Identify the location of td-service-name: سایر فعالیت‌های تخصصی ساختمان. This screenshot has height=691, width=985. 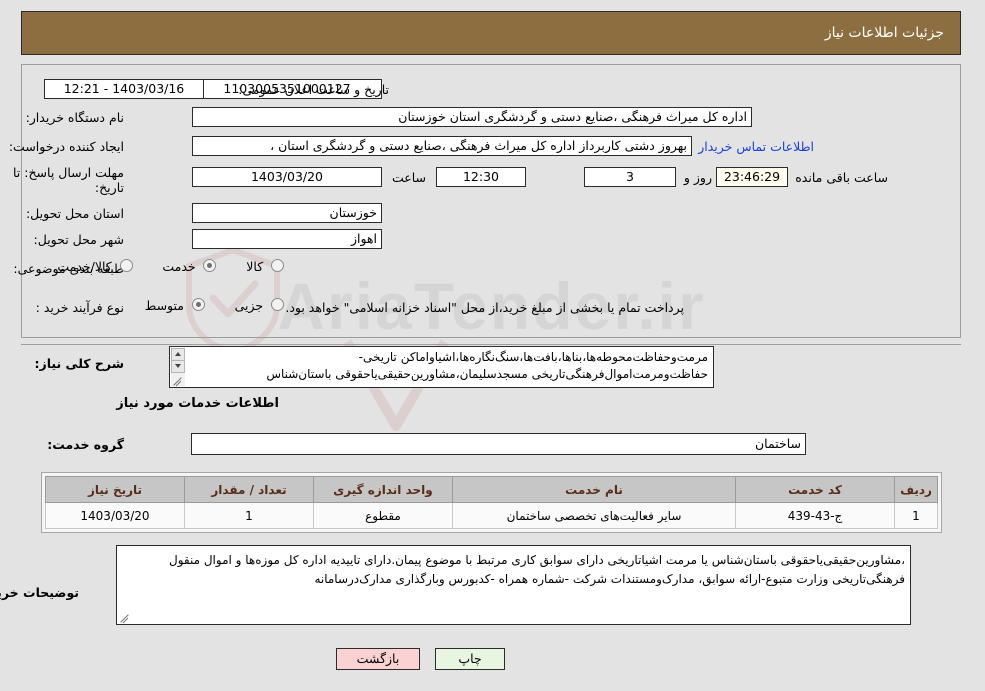
(595, 515).